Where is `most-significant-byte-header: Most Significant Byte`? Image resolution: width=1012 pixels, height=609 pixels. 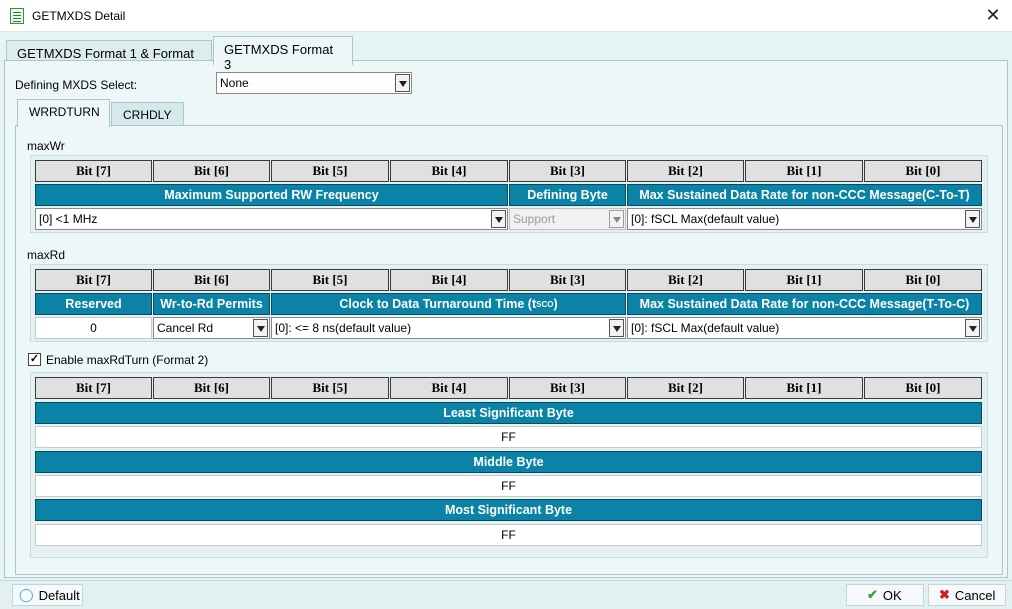
most-significant-byte-header: Most Significant Byte is located at coordinates (508, 510).